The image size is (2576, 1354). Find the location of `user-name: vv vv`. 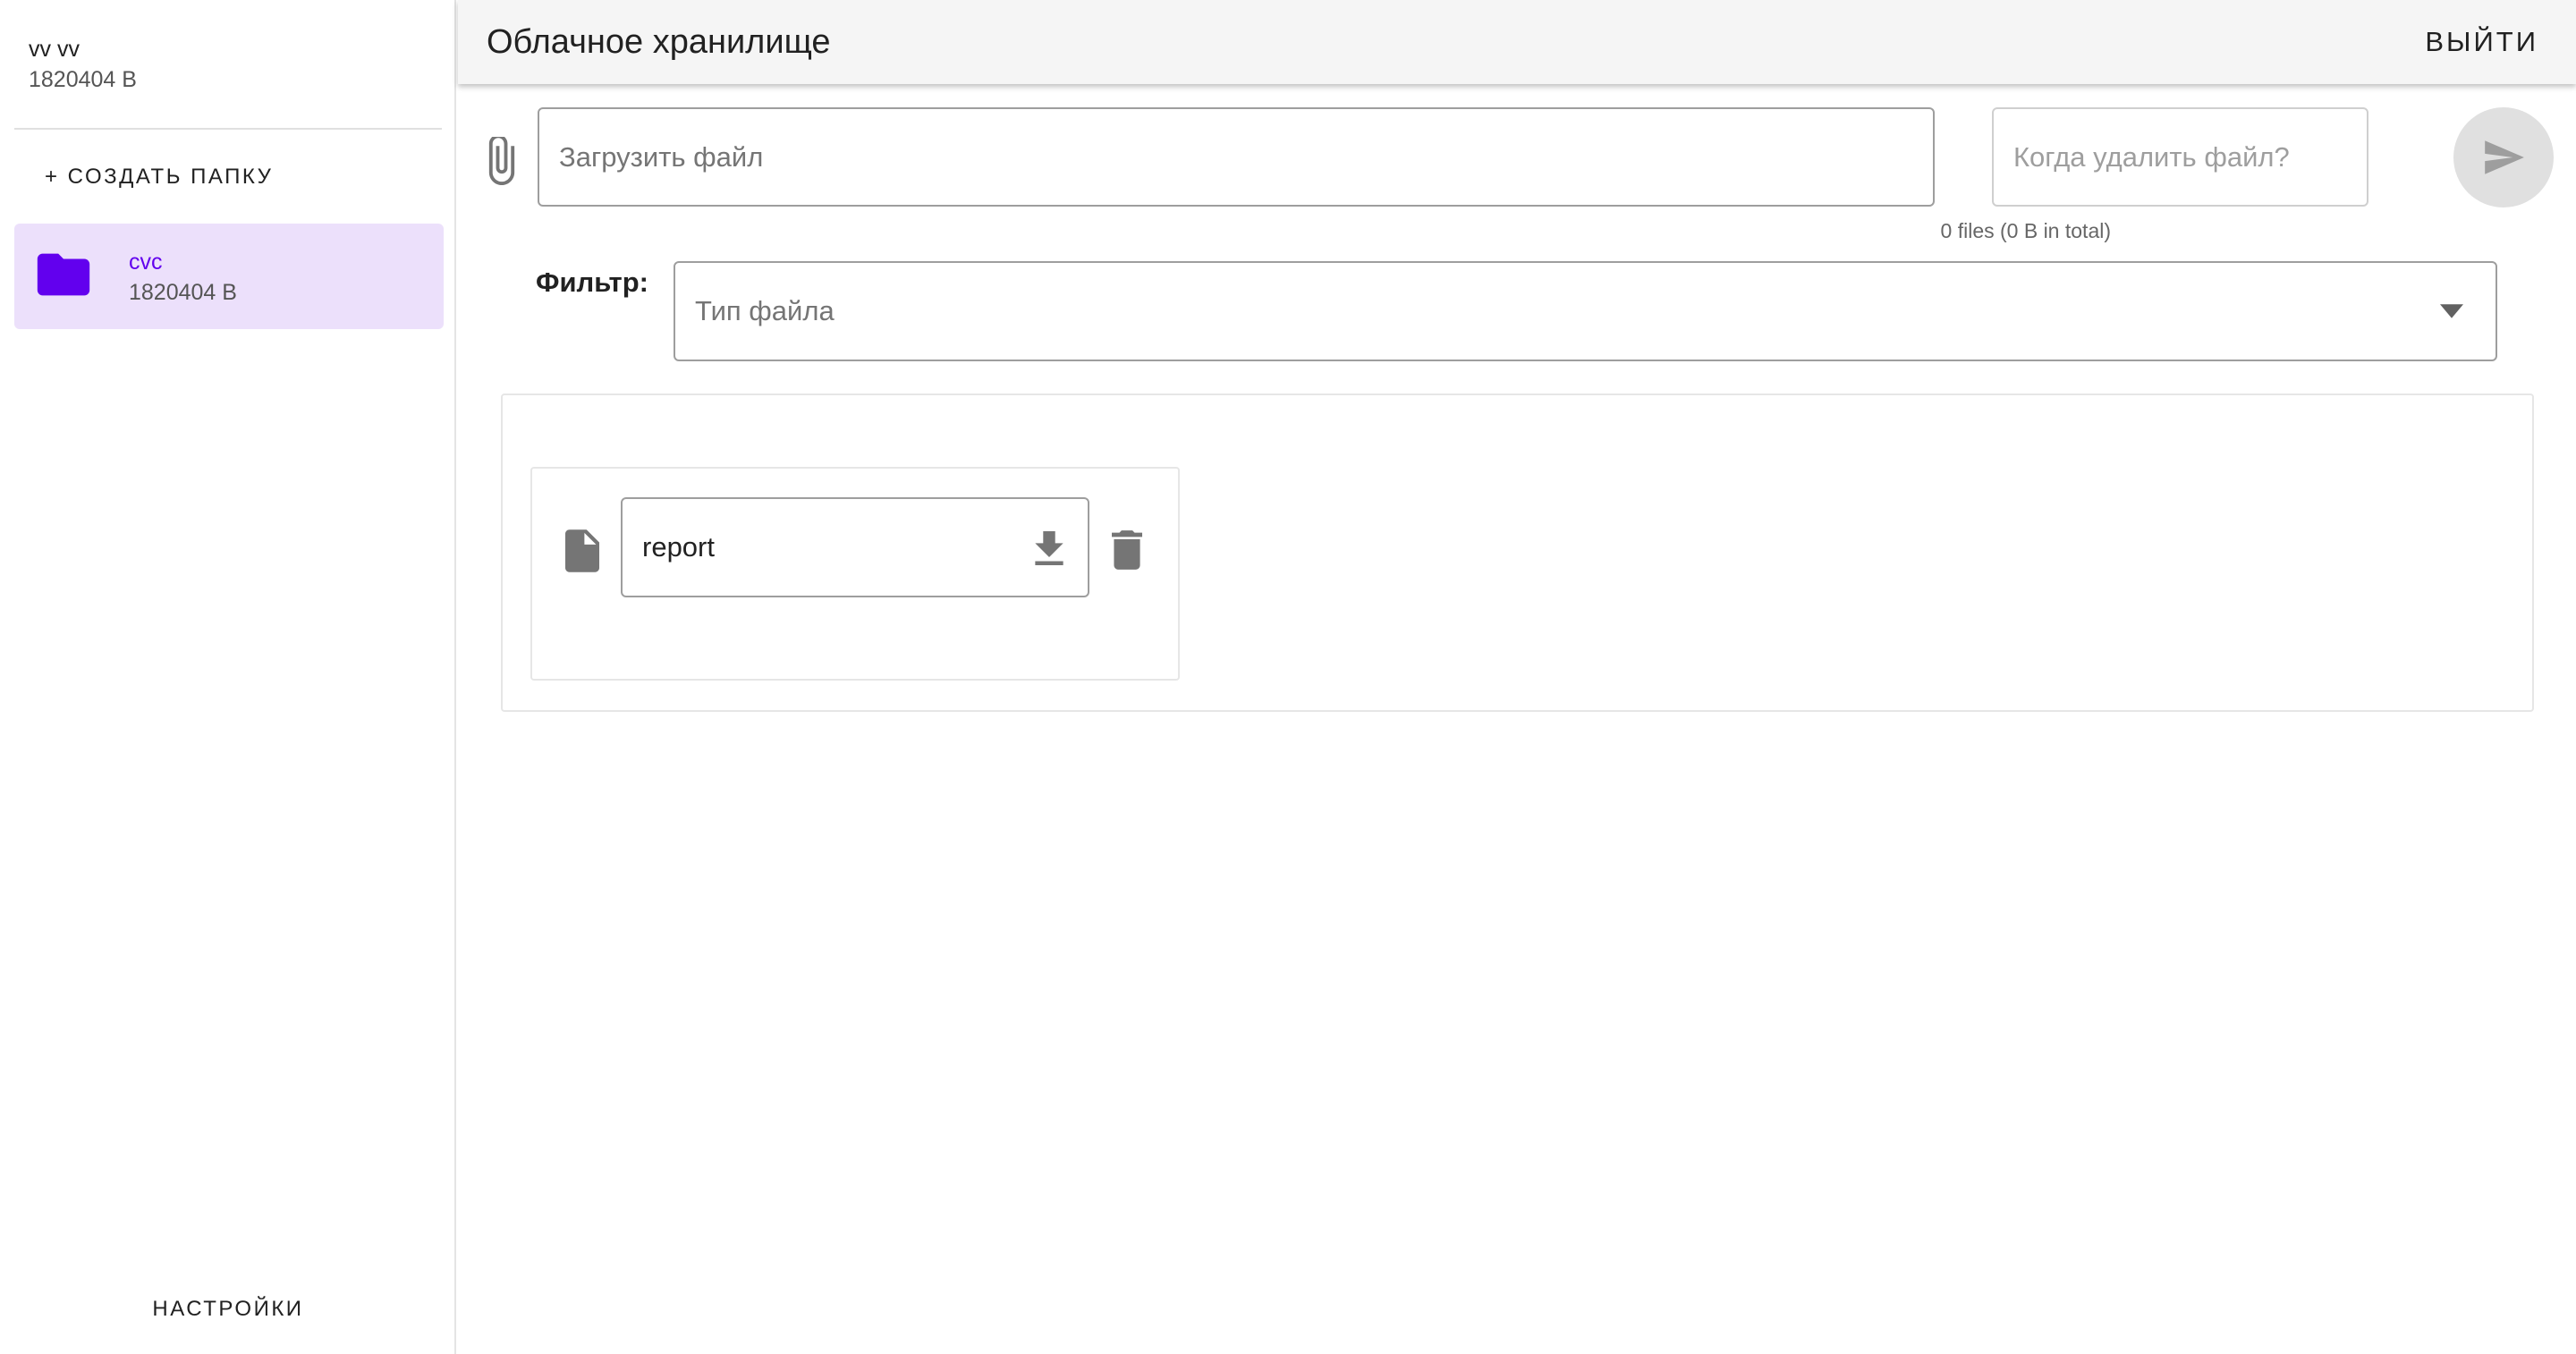

user-name: vv vv is located at coordinates (54, 49).